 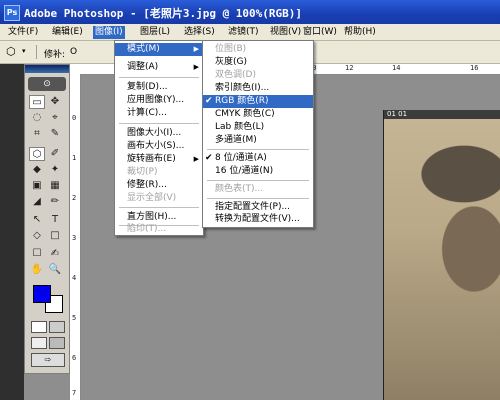 What do you see at coordinates (258, 158) in the screenshot?
I see `mode-menu-item: ✔ 8 位/通道(A)` at bounding box center [258, 158].